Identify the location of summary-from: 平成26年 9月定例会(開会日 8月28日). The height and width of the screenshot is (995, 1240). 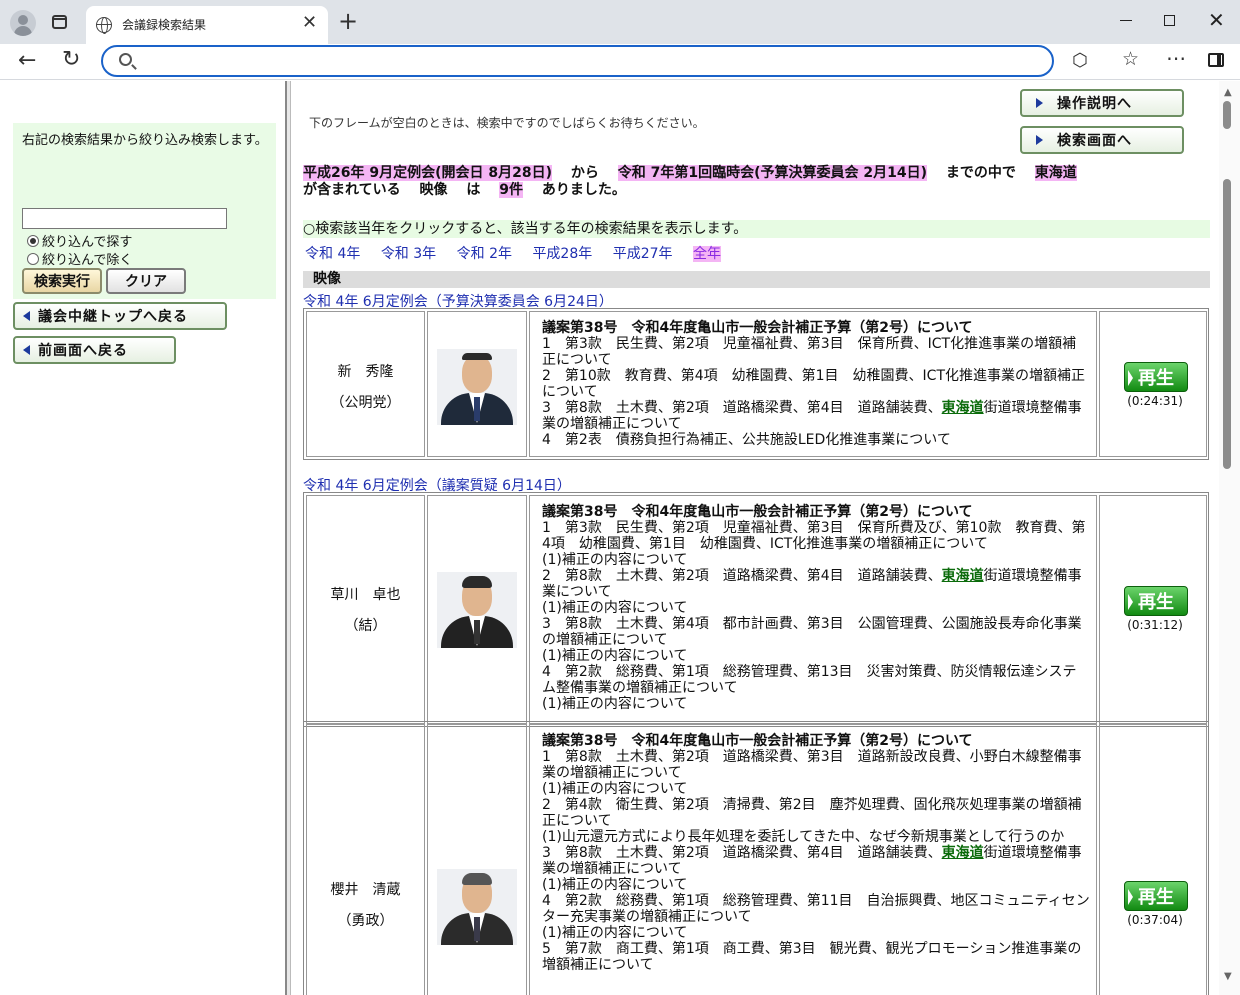
(427, 173).